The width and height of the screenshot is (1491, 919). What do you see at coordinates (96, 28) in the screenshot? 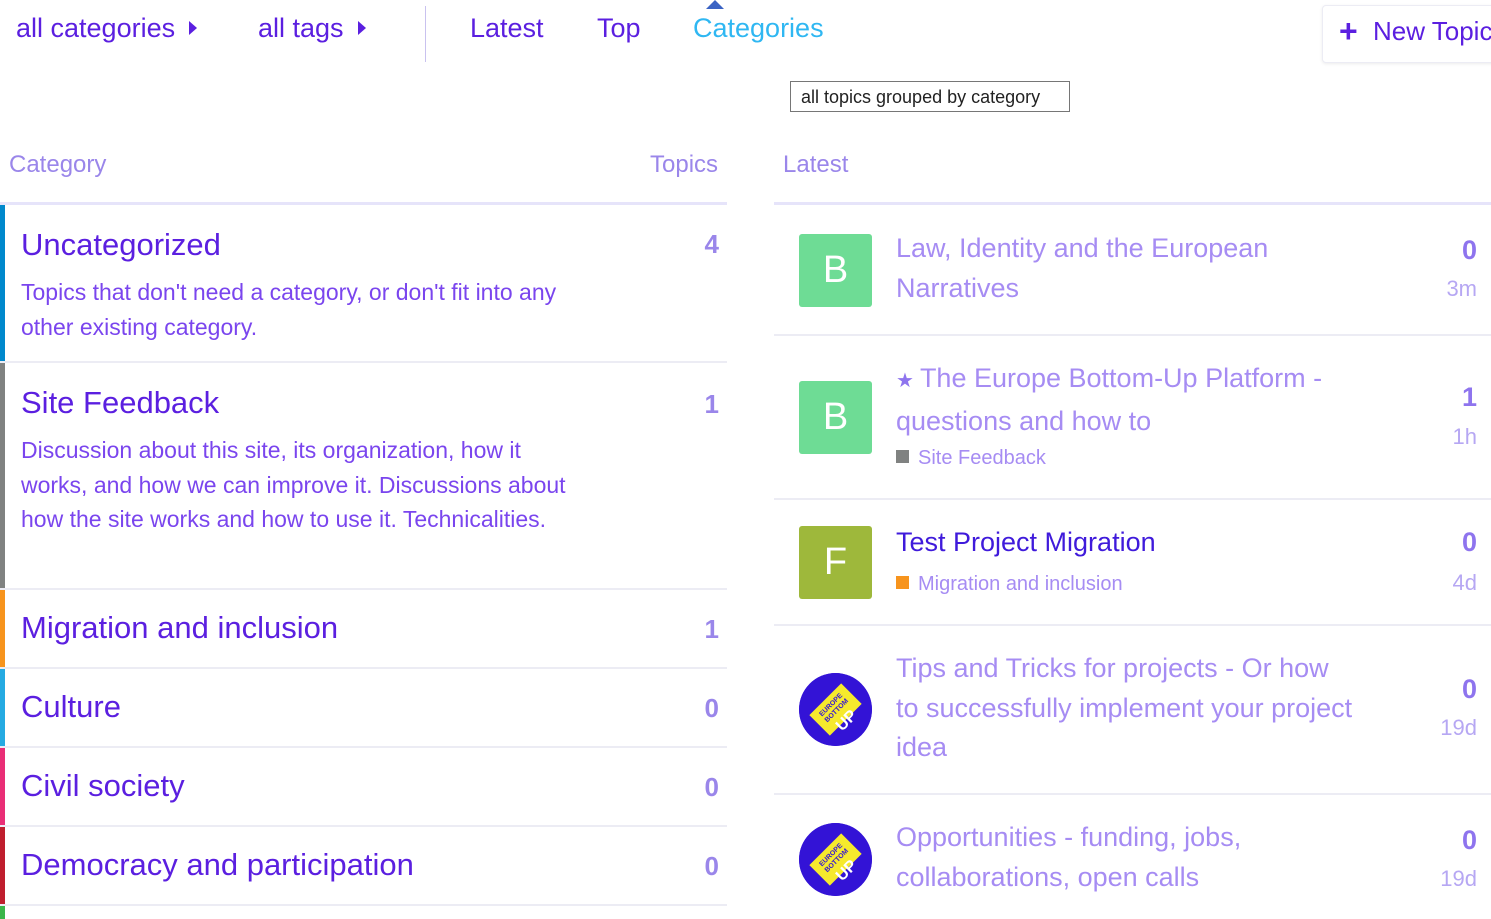
I see `categories-dropdown-label: all categories` at bounding box center [96, 28].